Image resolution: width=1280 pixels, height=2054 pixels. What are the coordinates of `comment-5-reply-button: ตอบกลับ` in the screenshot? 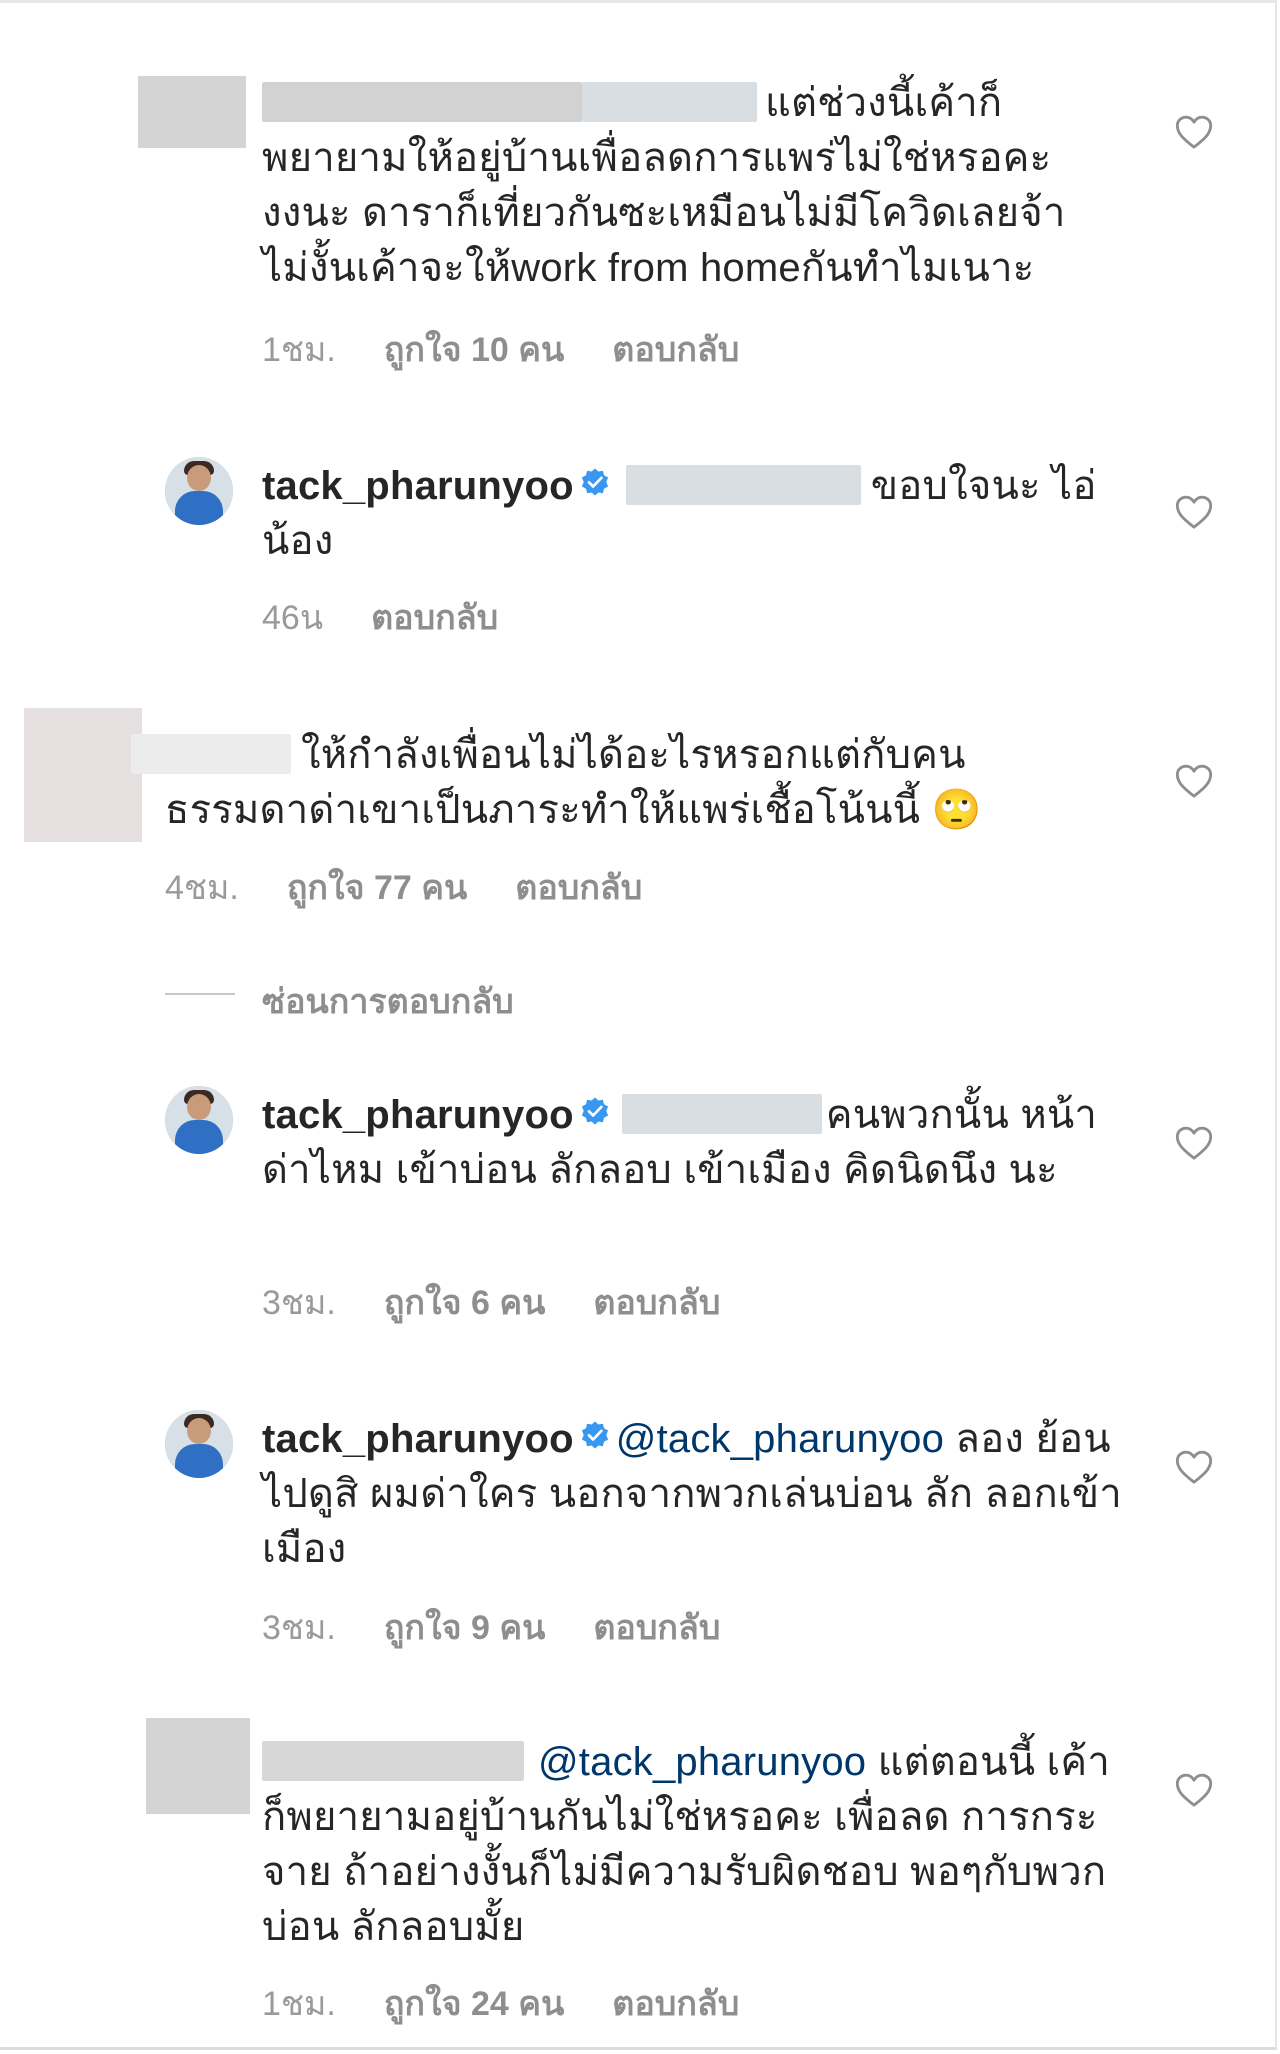 It's located at (656, 1628).